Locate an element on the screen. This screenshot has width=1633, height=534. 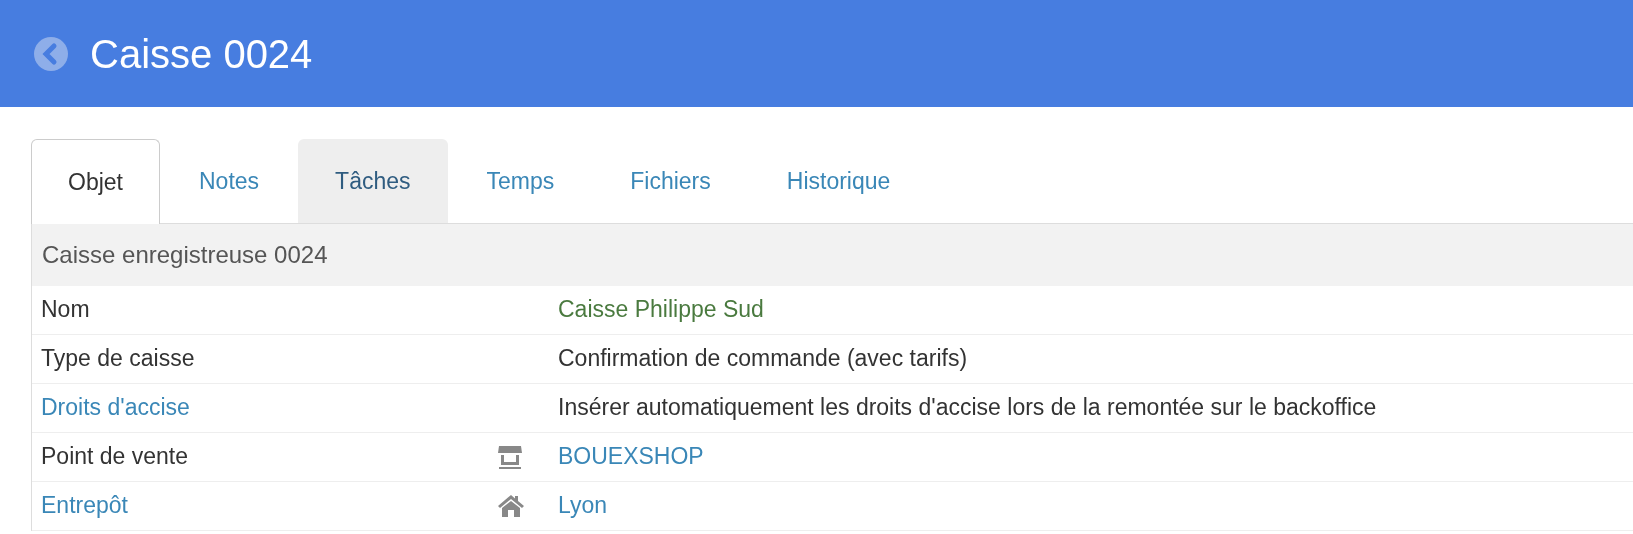
tab: Historique is located at coordinates (838, 181).